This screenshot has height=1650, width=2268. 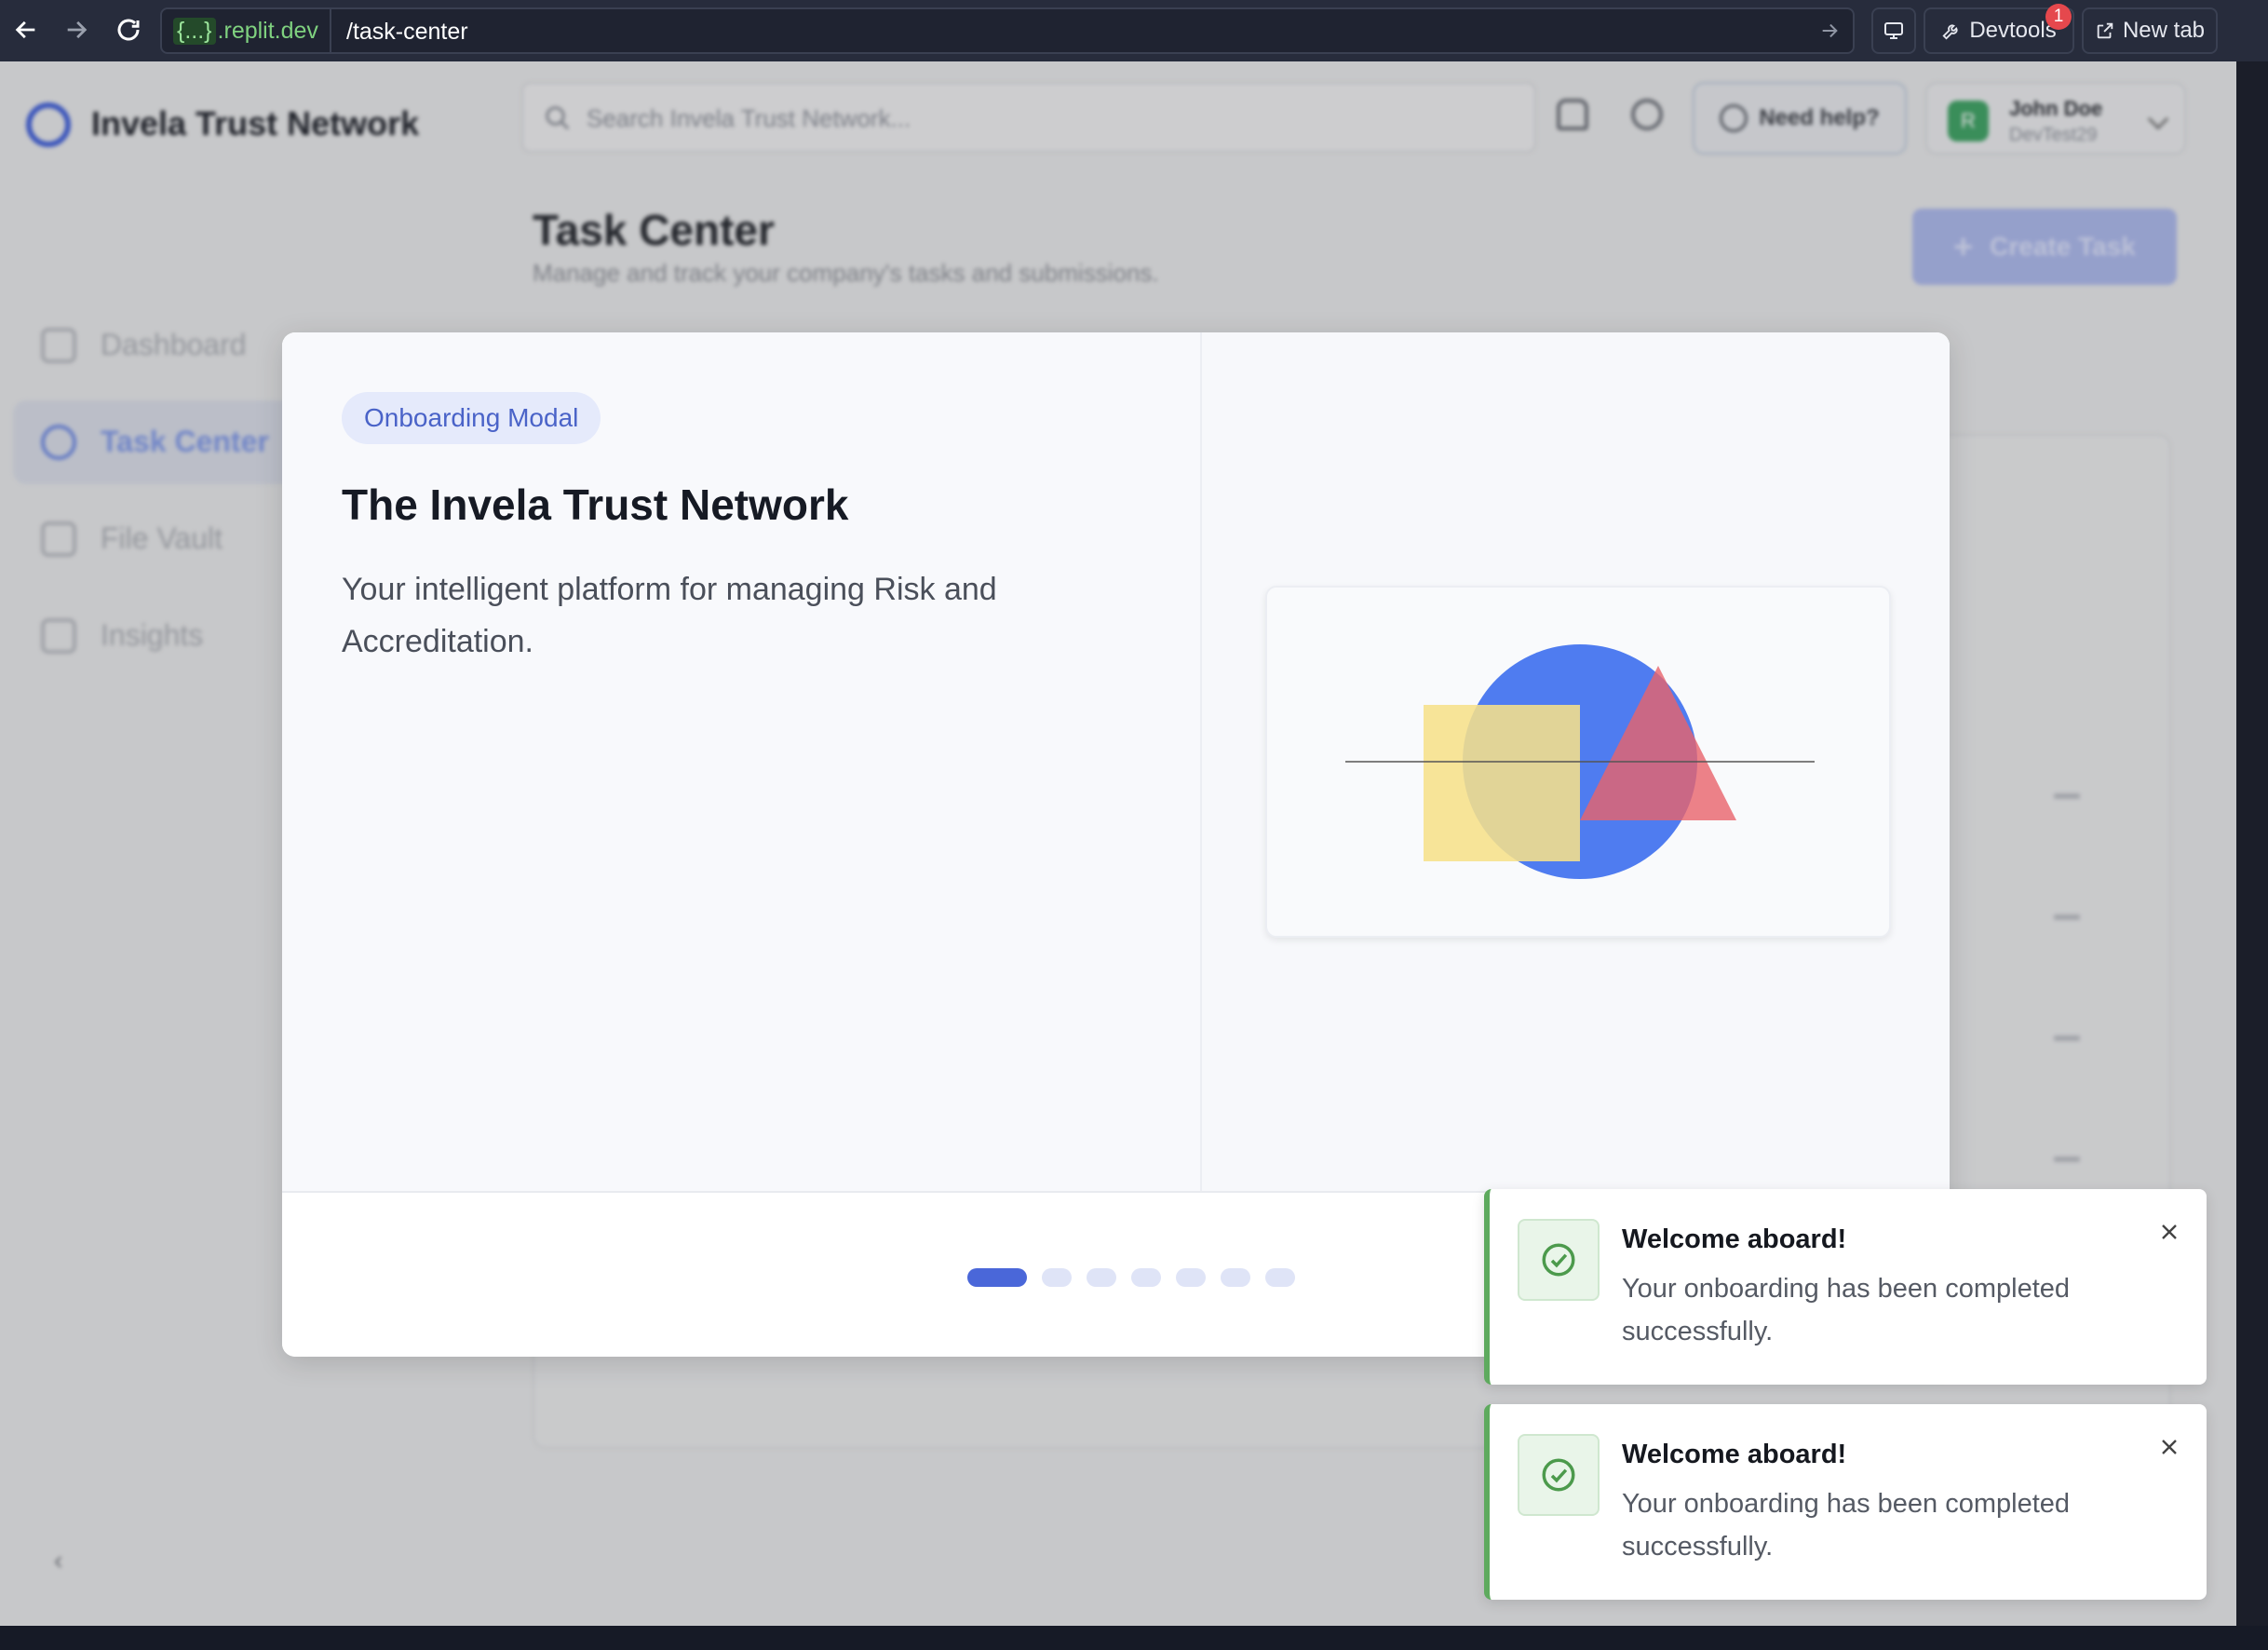 What do you see at coordinates (1893, 31) in the screenshot?
I see `monitor-icon` at bounding box center [1893, 31].